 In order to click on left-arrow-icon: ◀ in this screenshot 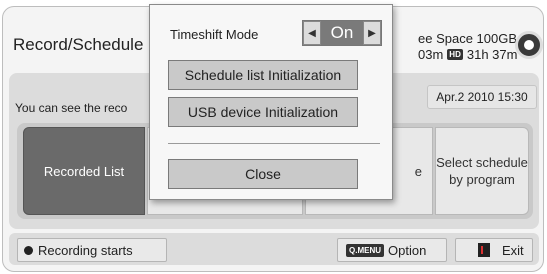, I will do `click(312, 33)`.